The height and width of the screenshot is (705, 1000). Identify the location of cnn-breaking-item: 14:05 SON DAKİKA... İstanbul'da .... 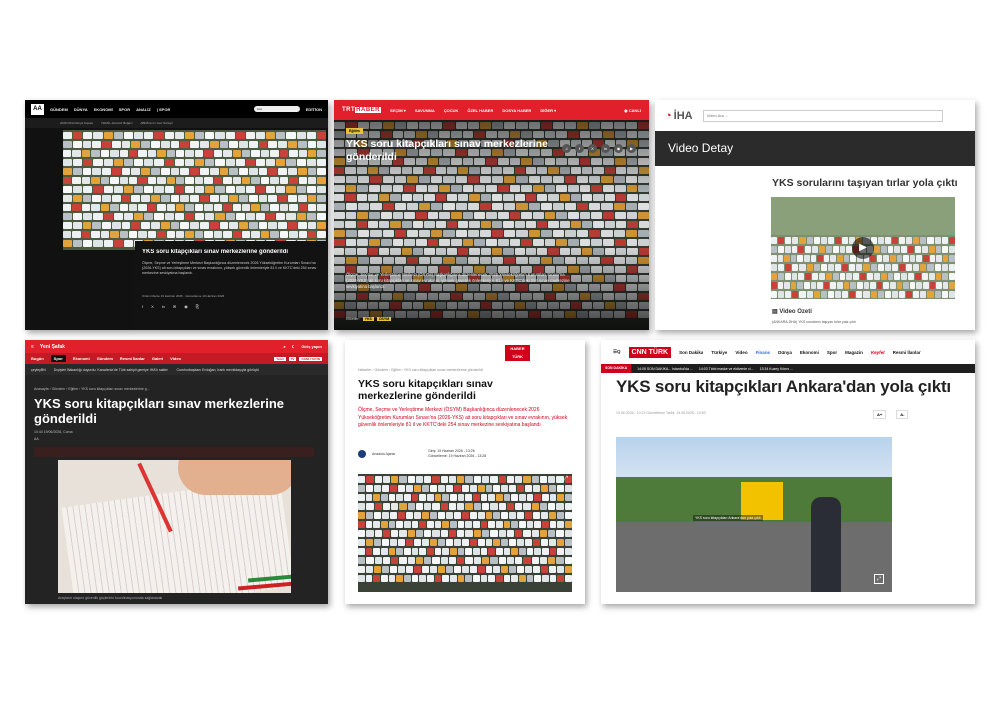
(665, 369).